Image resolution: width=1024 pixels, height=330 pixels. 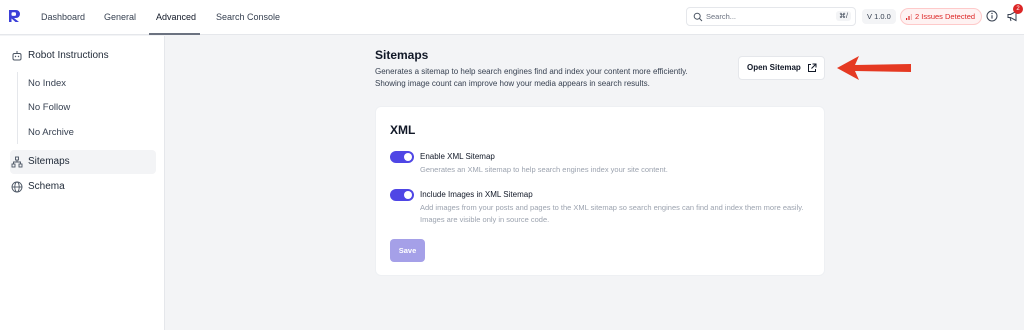 I want to click on issues-label: 2 Issues Detected, so click(x=945, y=16).